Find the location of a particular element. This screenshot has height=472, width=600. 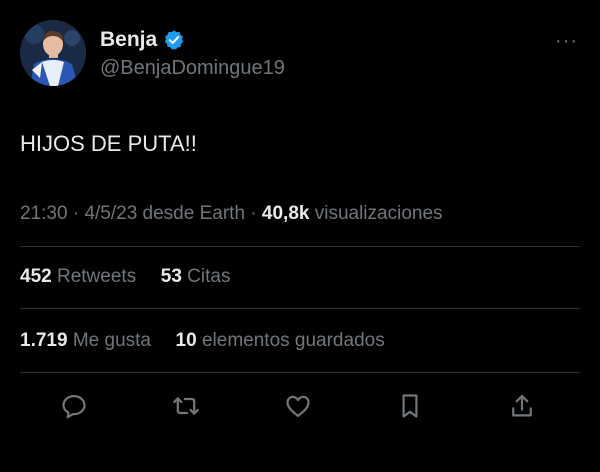

retweet-stats-row: 452 Retweets 53 Citas is located at coordinates (125, 277).